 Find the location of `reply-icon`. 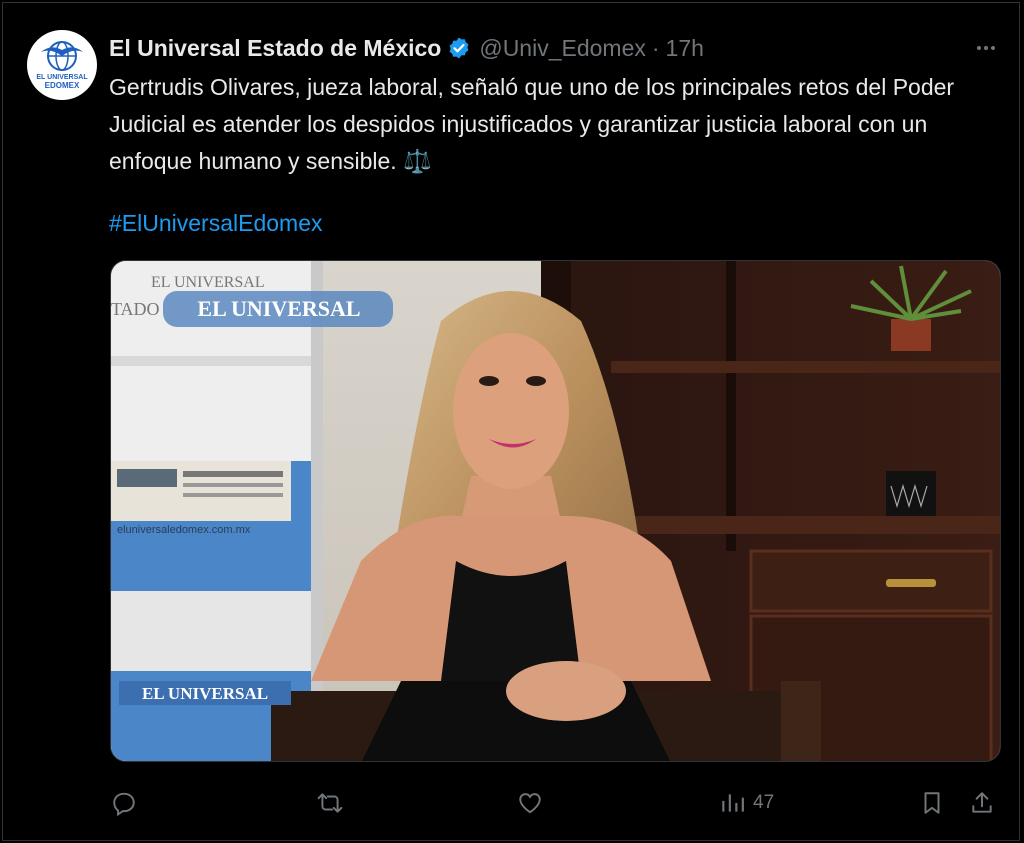

reply-icon is located at coordinates (124, 804).